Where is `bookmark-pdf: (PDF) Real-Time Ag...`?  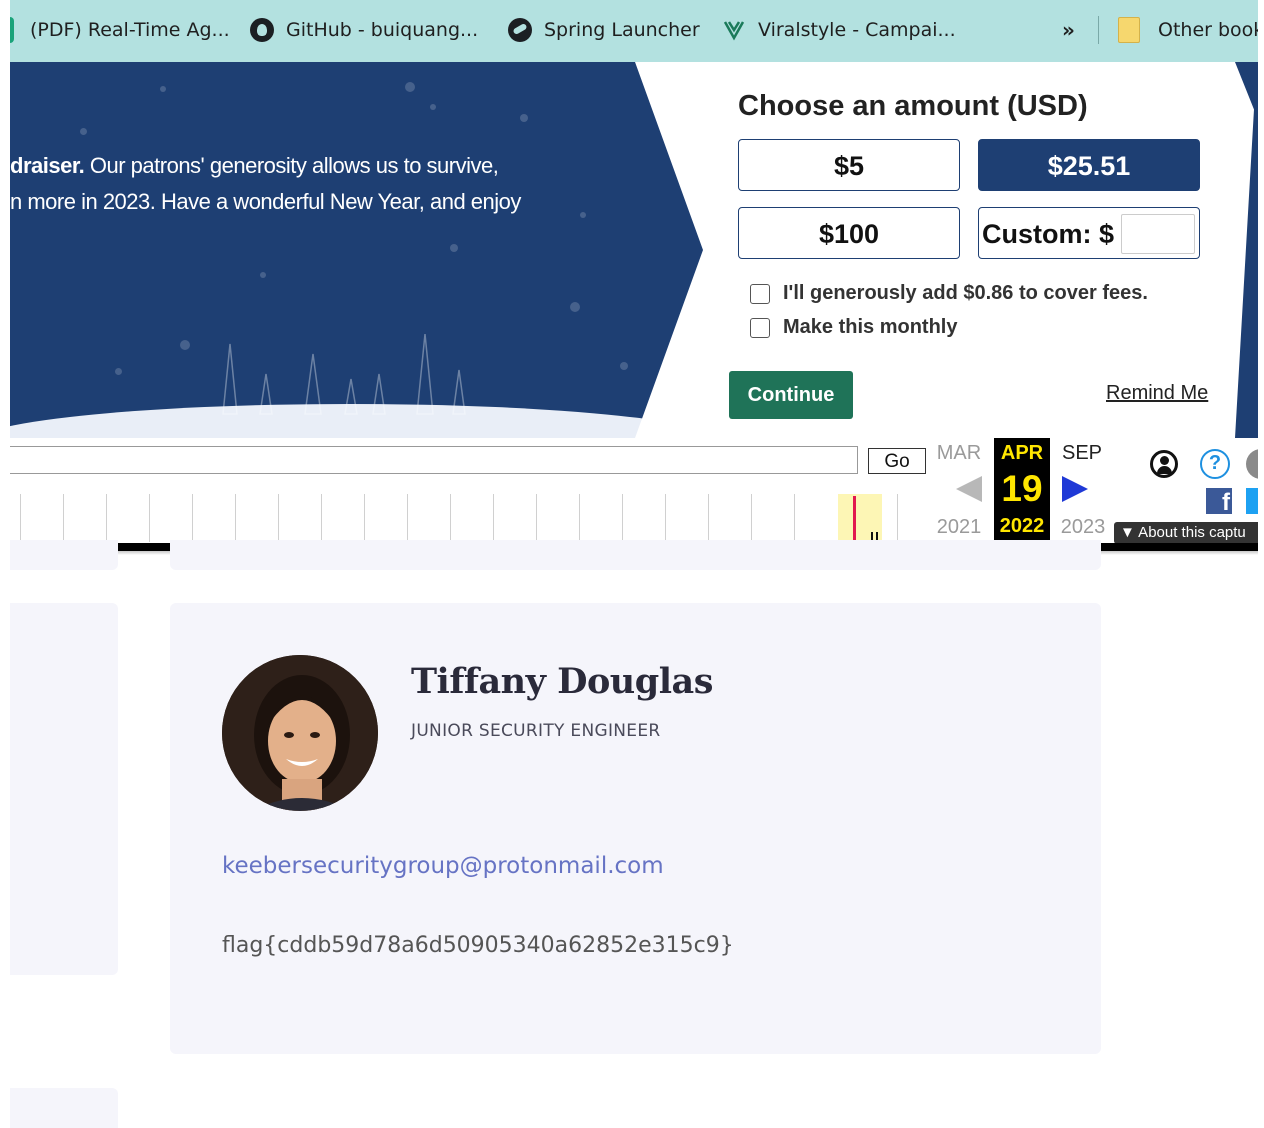 bookmark-pdf: (PDF) Real-Time Ag... is located at coordinates (115, 30).